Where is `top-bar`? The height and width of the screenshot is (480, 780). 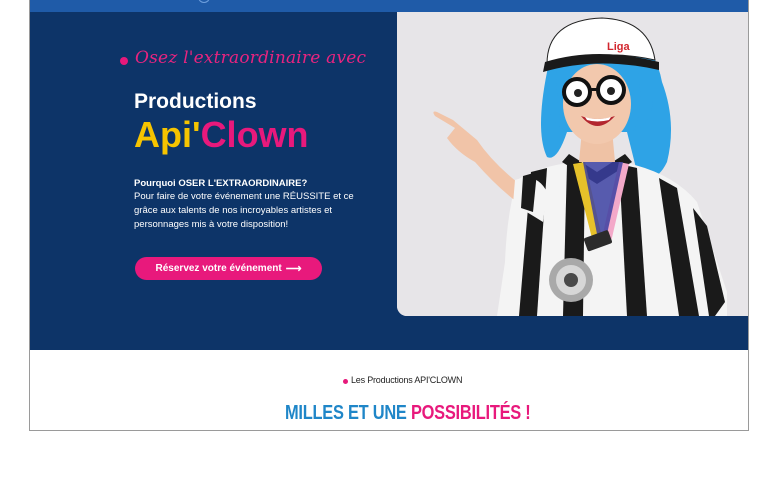 top-bar is located at coordinates (389, 6).